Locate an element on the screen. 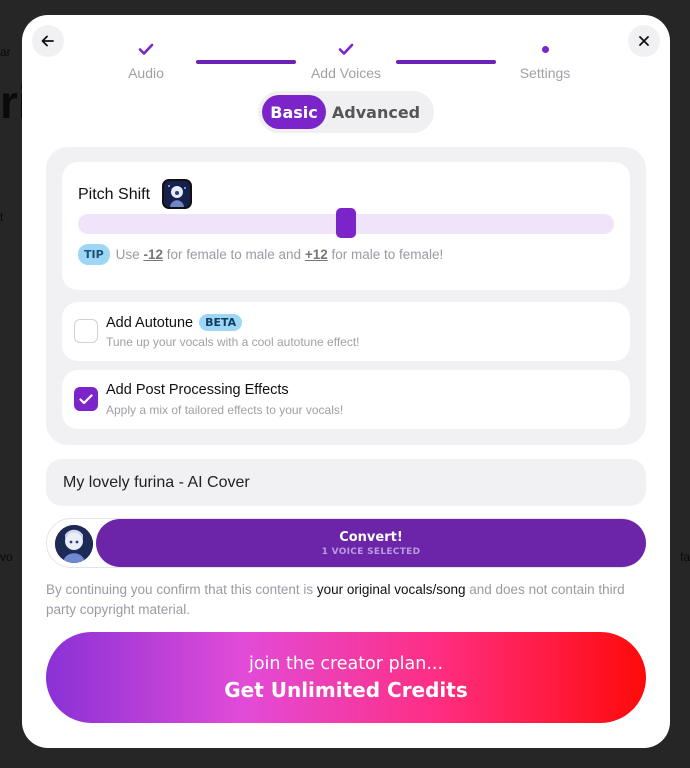 Image resolution: width=690 pixels, height=768 pixels. tip-value-positive: +12 is located at coordinates (316, 254).